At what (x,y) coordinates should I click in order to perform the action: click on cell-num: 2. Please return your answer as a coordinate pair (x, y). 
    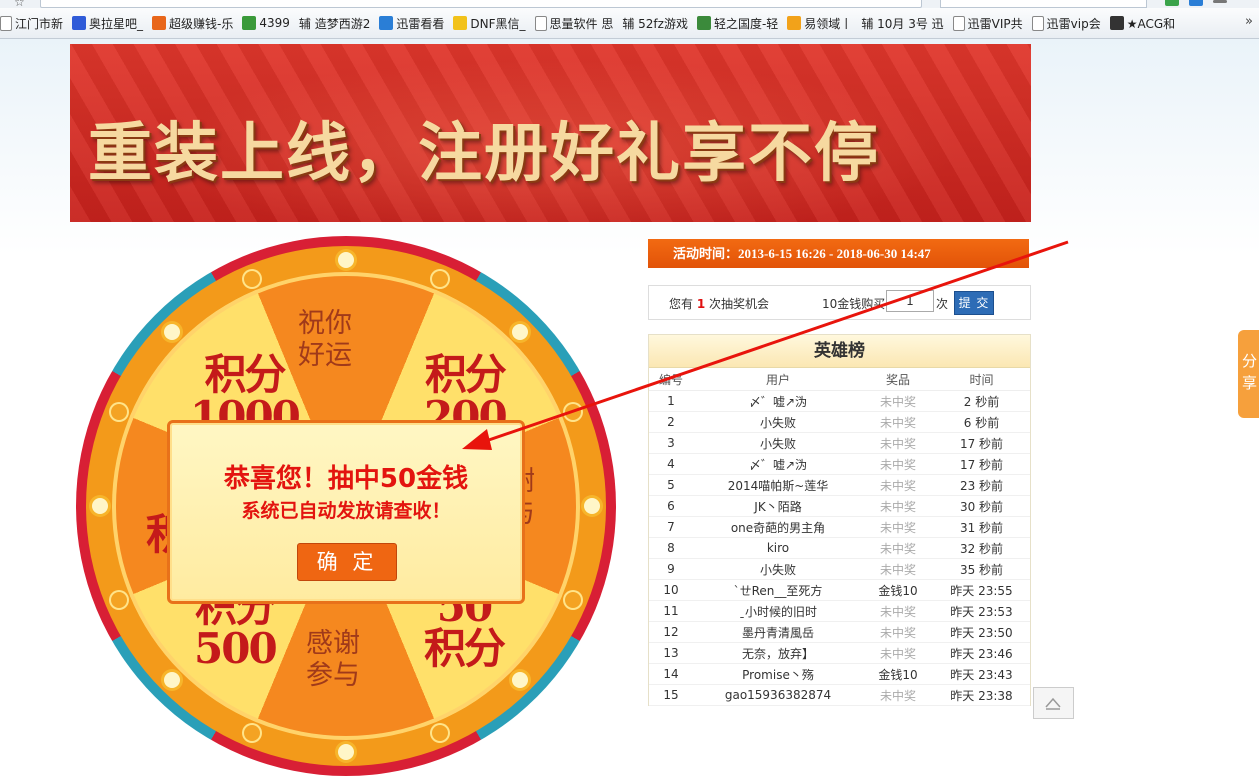
    Looking at the image, I should click on (671, 422).